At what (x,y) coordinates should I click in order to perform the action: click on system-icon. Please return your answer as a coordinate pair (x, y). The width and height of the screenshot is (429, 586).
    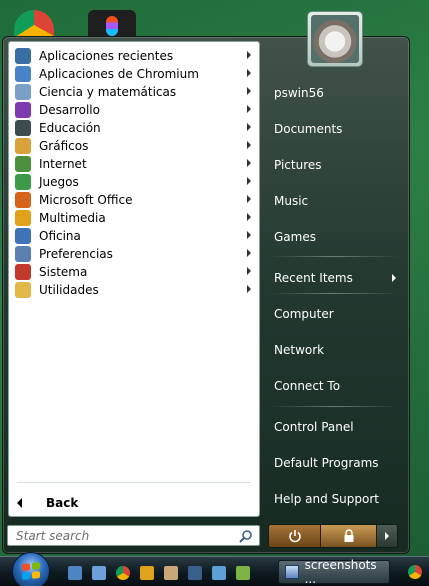
    Looking at the image, I should click on (23, 272).